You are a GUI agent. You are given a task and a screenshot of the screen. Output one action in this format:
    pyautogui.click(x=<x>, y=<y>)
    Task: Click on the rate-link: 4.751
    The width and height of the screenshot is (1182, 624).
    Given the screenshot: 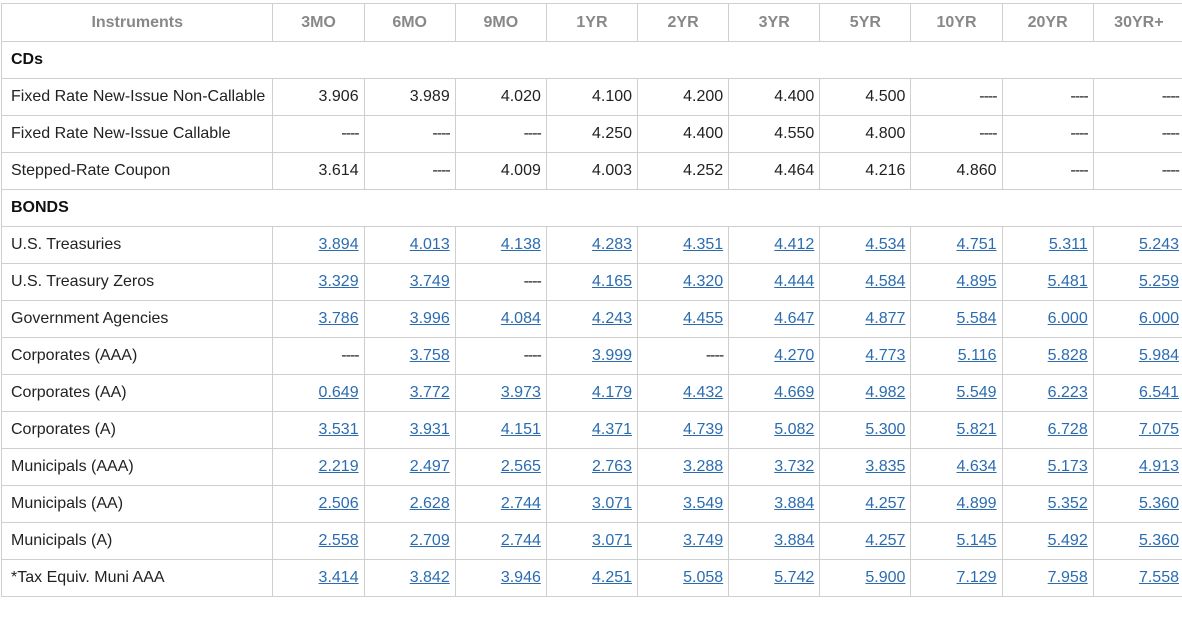 What is the action you would take?
    pyautogui.click(x=977, y=244)
    